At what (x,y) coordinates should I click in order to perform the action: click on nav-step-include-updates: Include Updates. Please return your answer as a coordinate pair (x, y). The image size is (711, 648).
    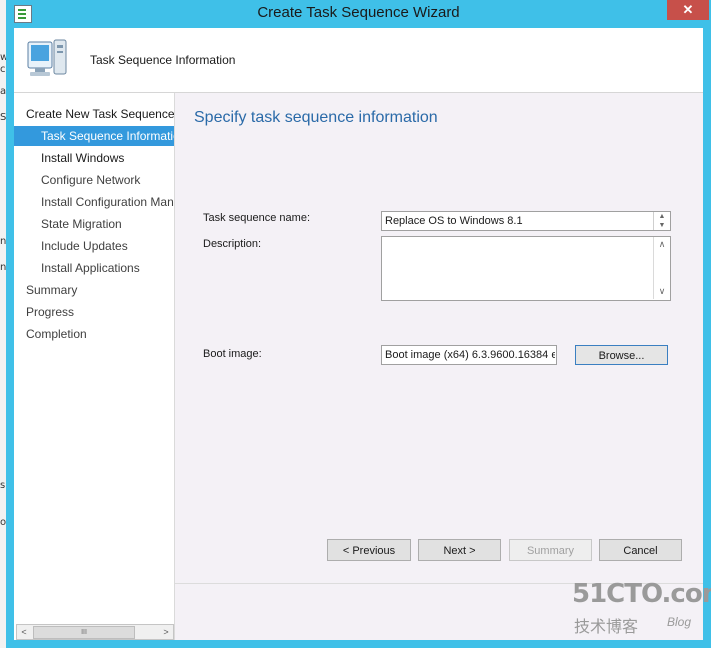
    Looking at the image, I should click on (94, 246).